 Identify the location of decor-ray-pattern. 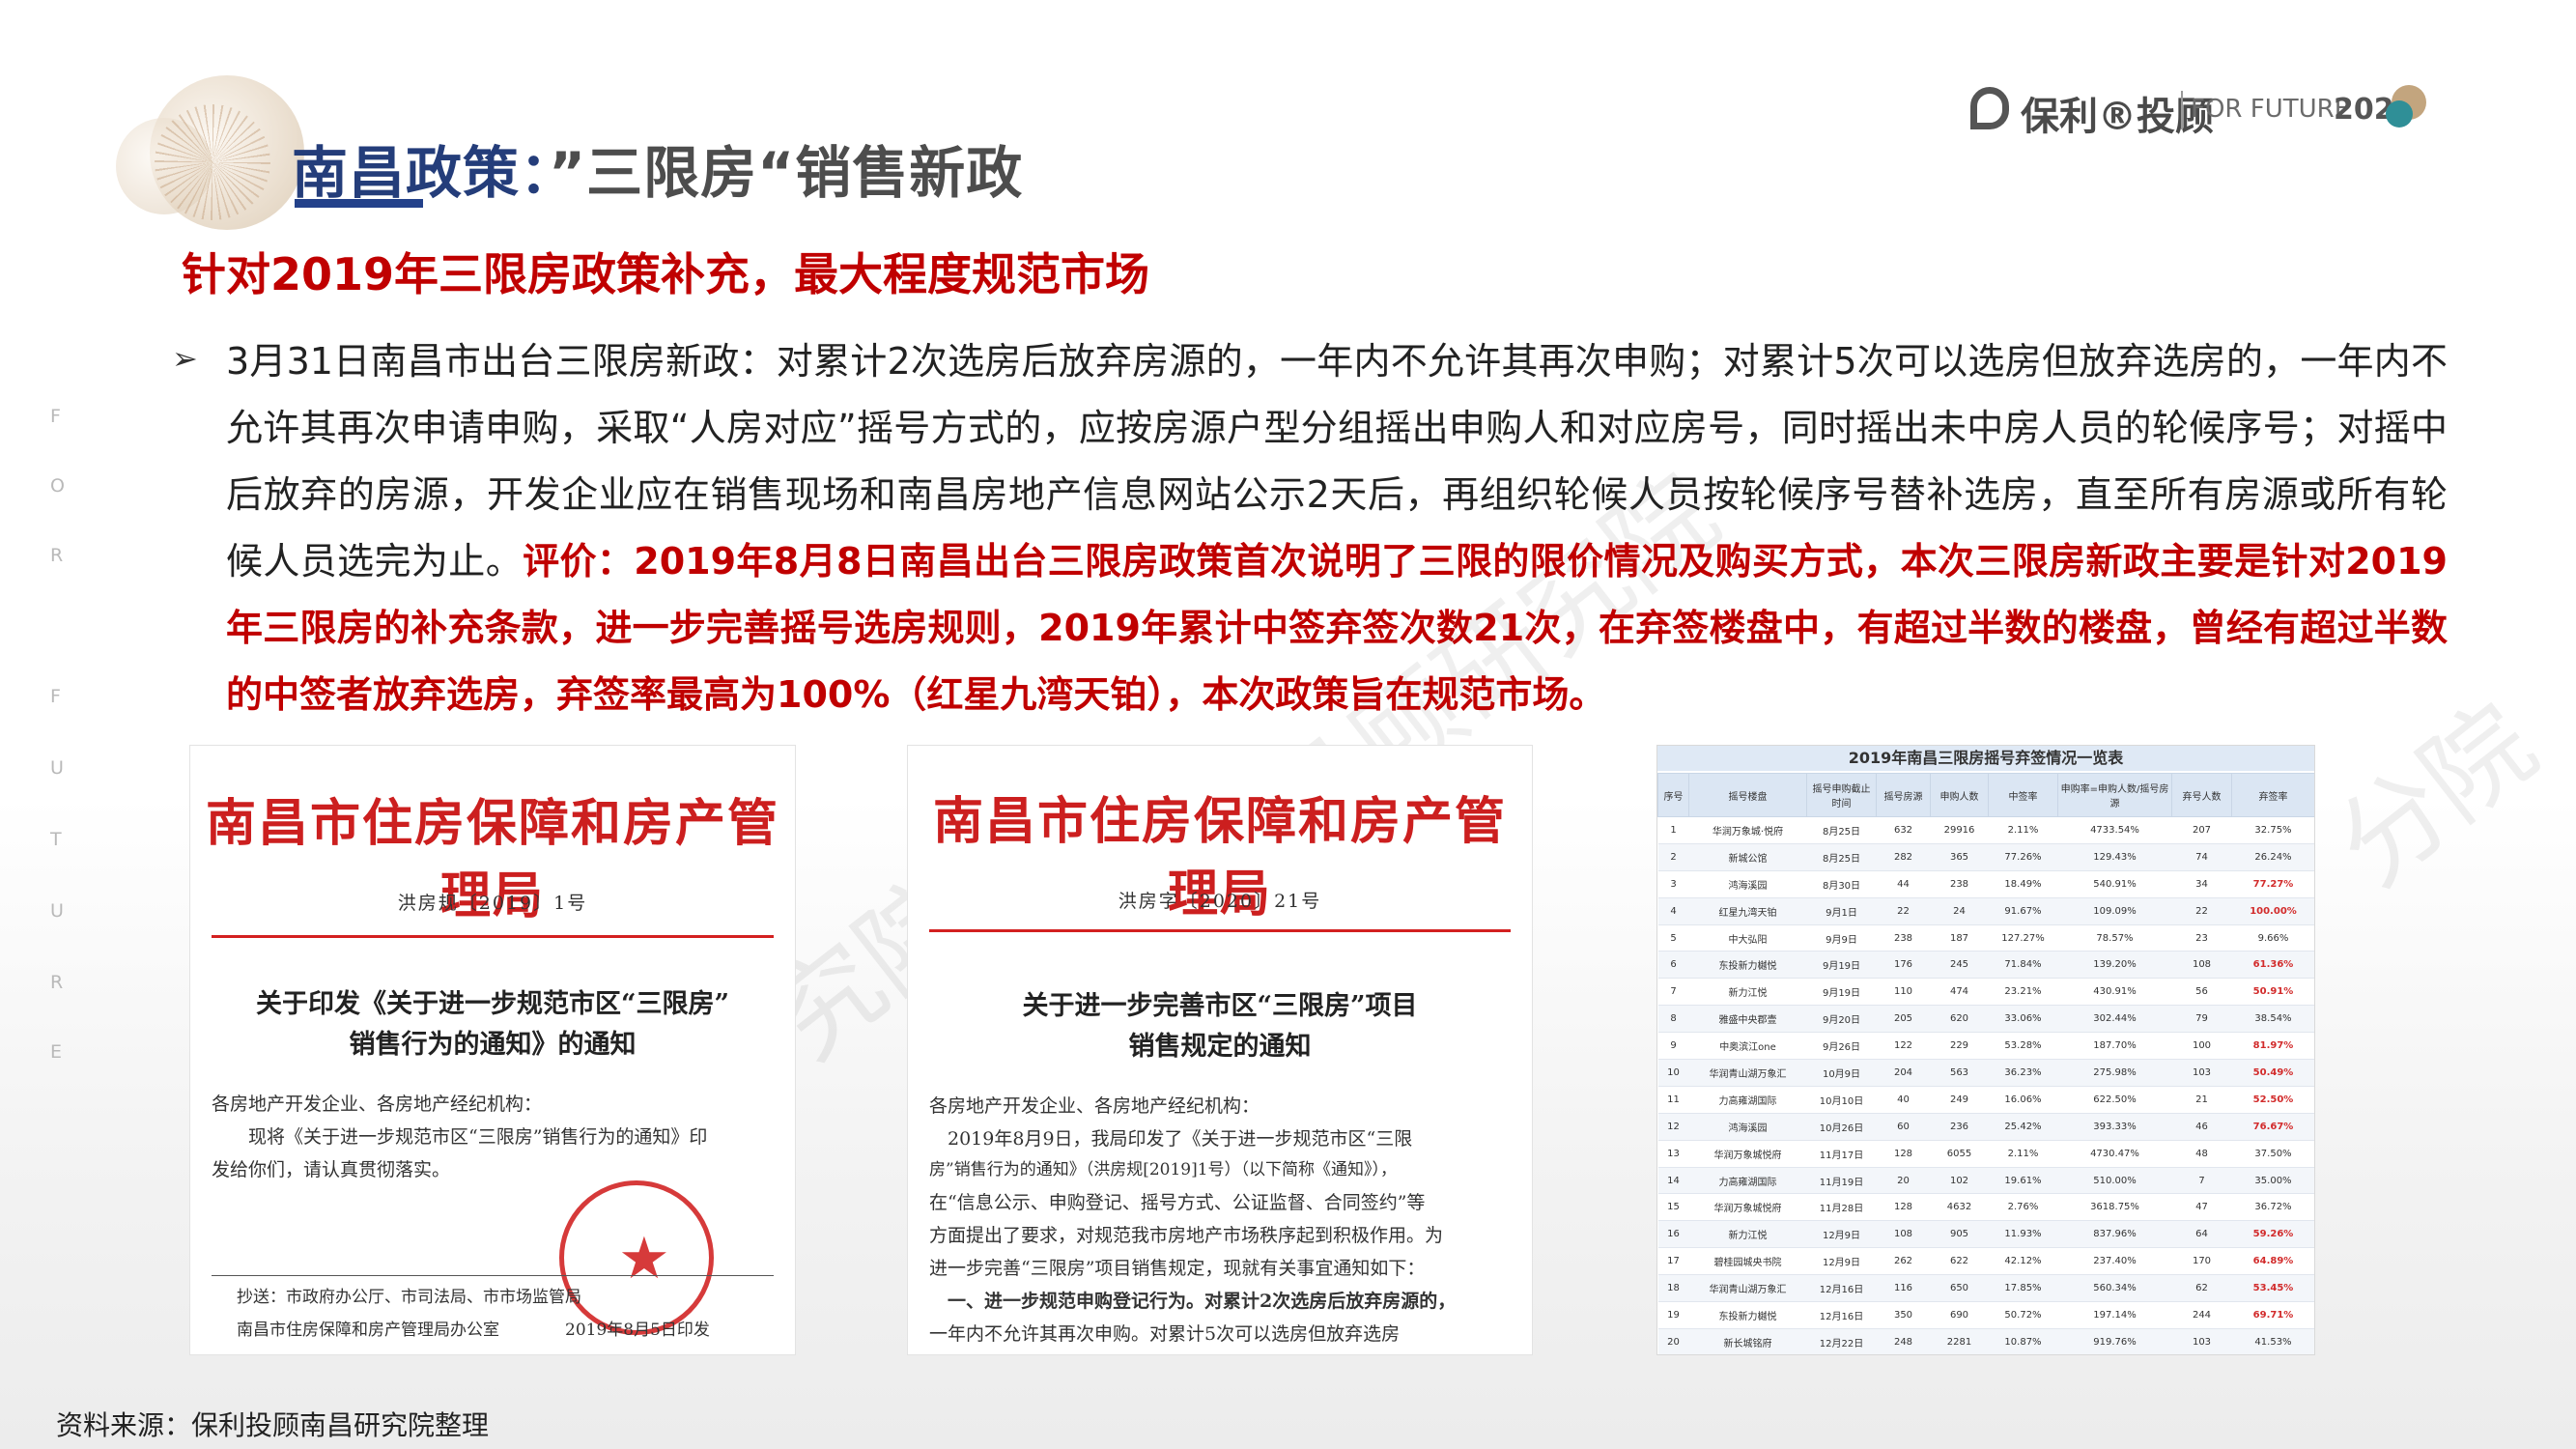
(212, 162).